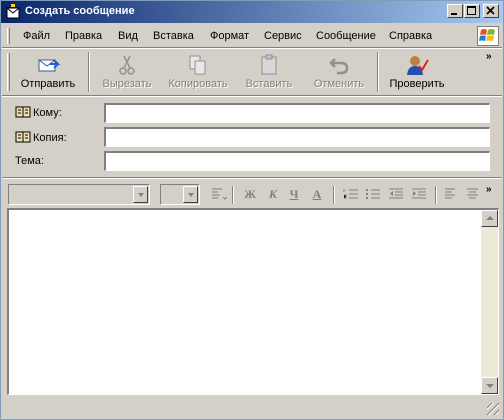  I want to click on clipboard-icon, so click(269, 64).